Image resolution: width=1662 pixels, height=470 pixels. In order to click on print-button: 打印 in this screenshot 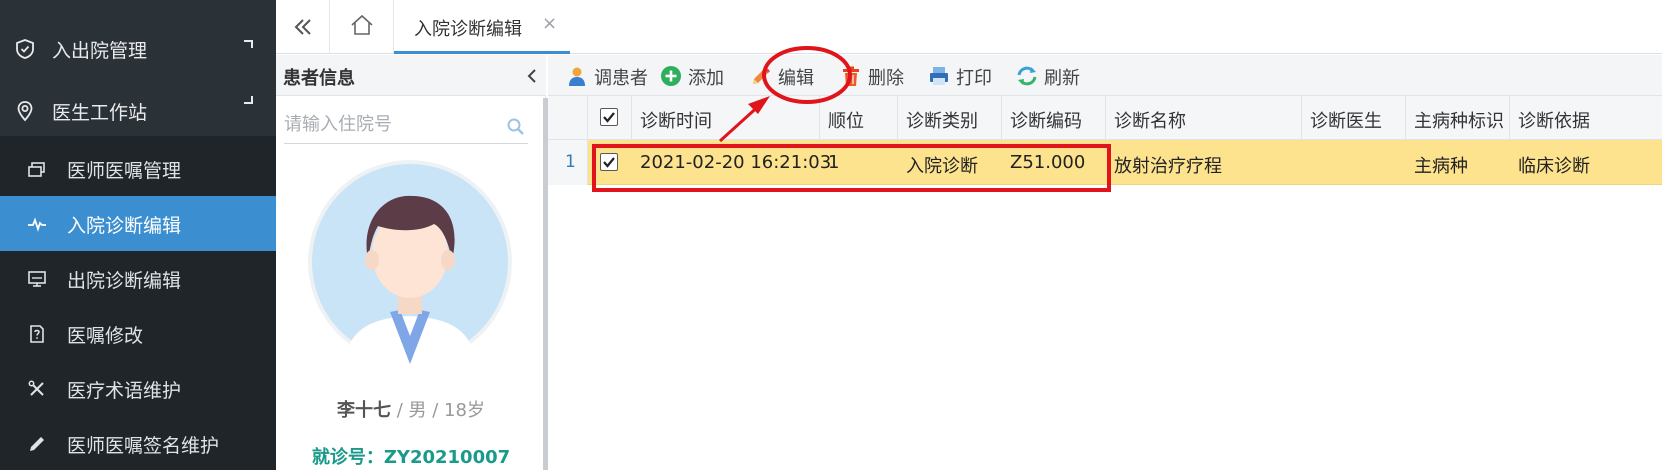, I will do `click(961, 76)`.